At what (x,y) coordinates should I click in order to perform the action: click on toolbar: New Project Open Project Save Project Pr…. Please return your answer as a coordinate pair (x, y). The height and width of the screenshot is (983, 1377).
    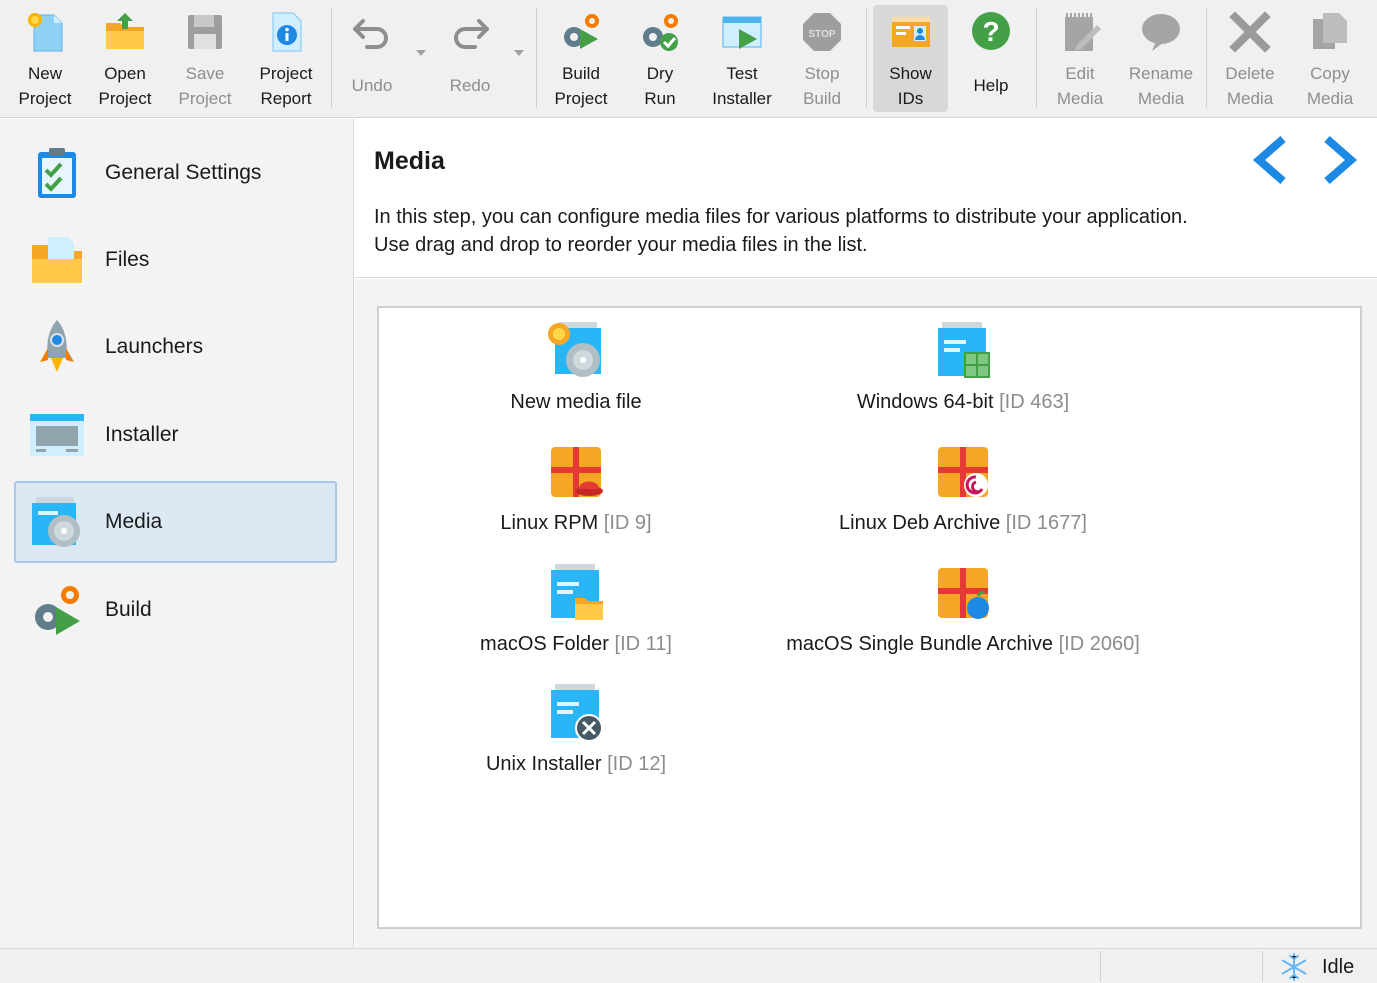
    Looking at the image, I should click on (688, 59).